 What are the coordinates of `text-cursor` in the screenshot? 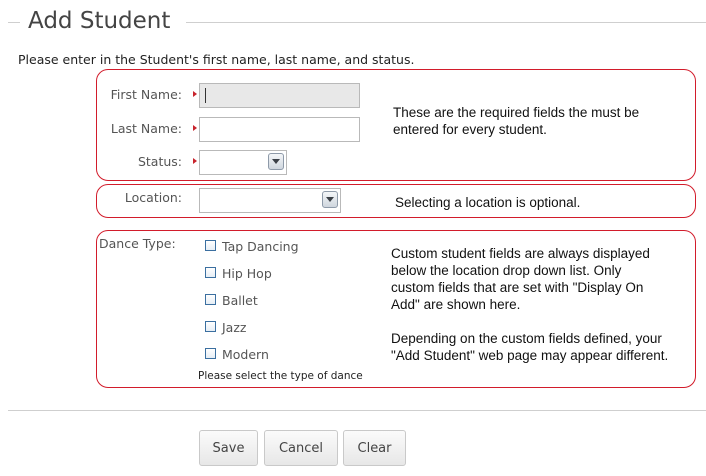 It's located at (205, 95).